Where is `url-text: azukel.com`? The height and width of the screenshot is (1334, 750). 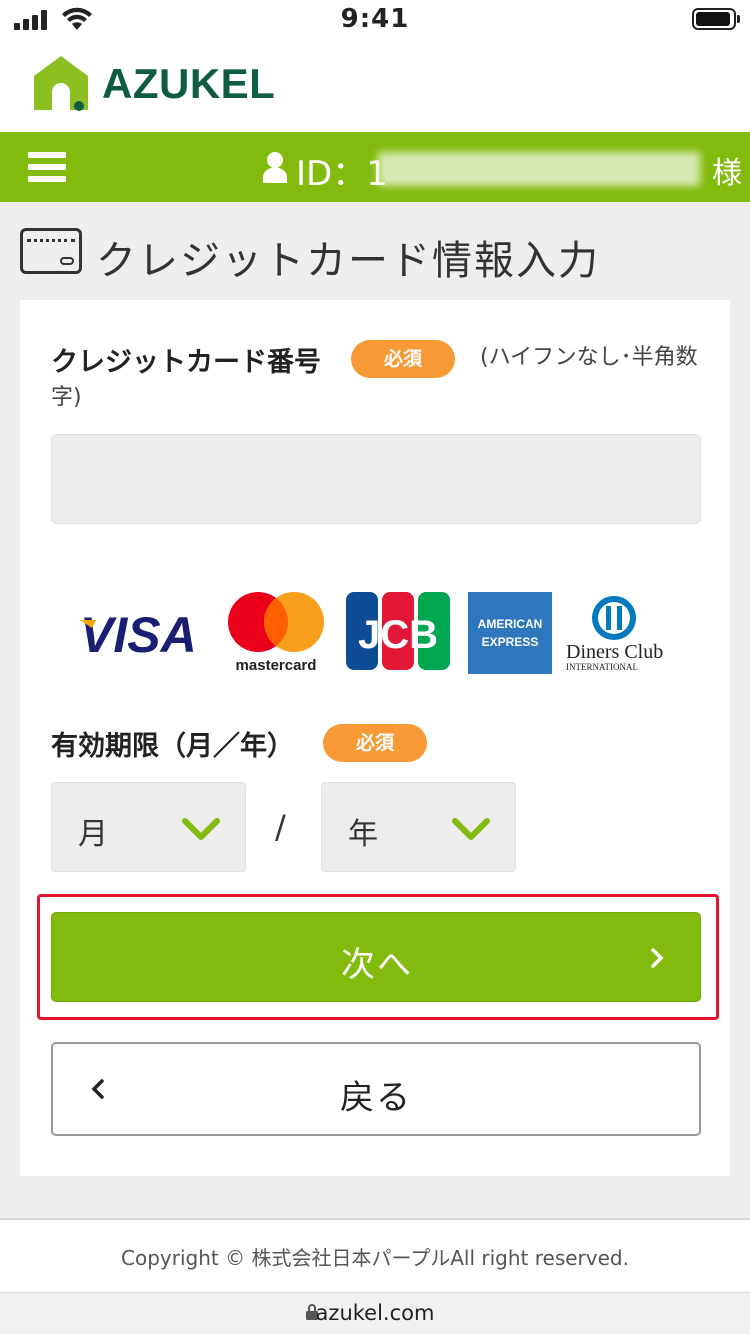
url-text: azukel.com is located at coordinates (375, 1313).